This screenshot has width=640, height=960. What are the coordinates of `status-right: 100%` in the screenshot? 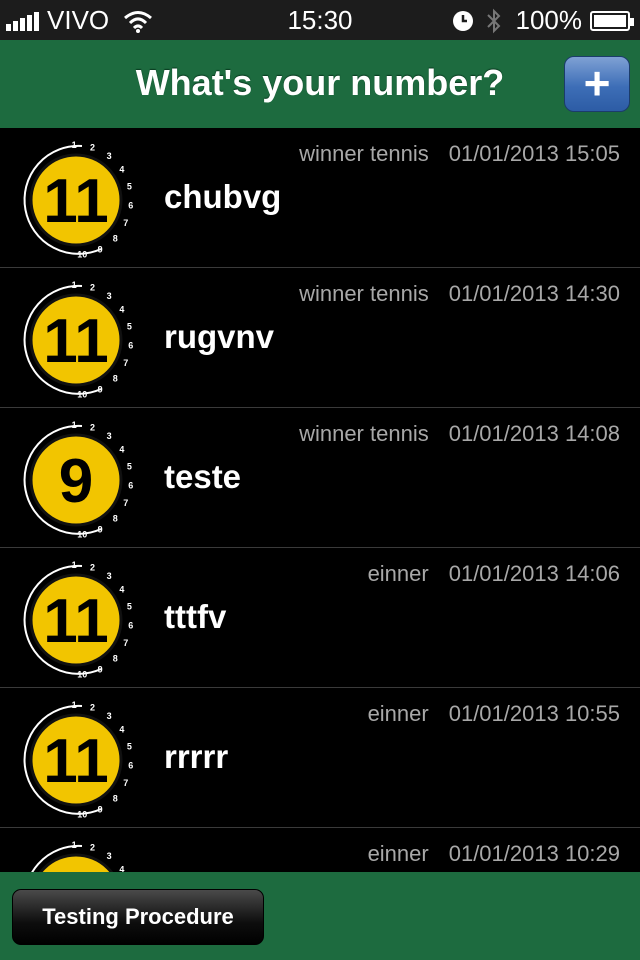 It's located at (543, 20).